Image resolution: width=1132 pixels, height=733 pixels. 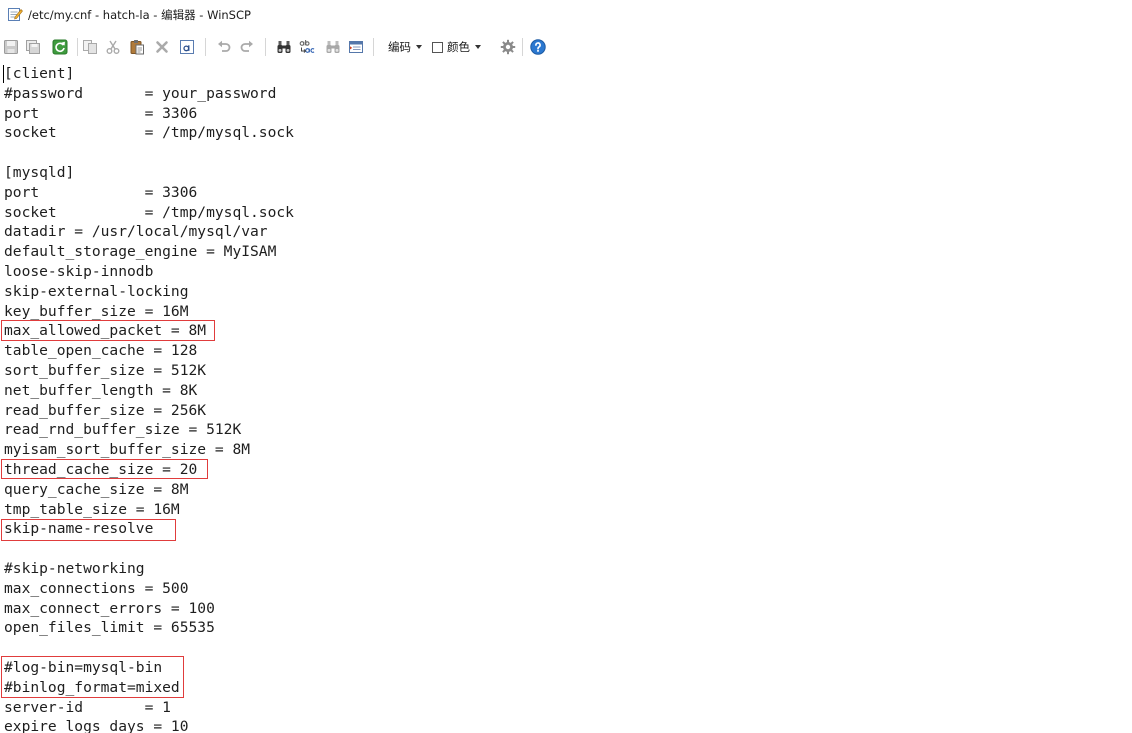 What do you see at coordinates (566, 391) in the screenshot?
I see `editor-line: net_buffer_length = 8K` at bounding box center [566, 391].